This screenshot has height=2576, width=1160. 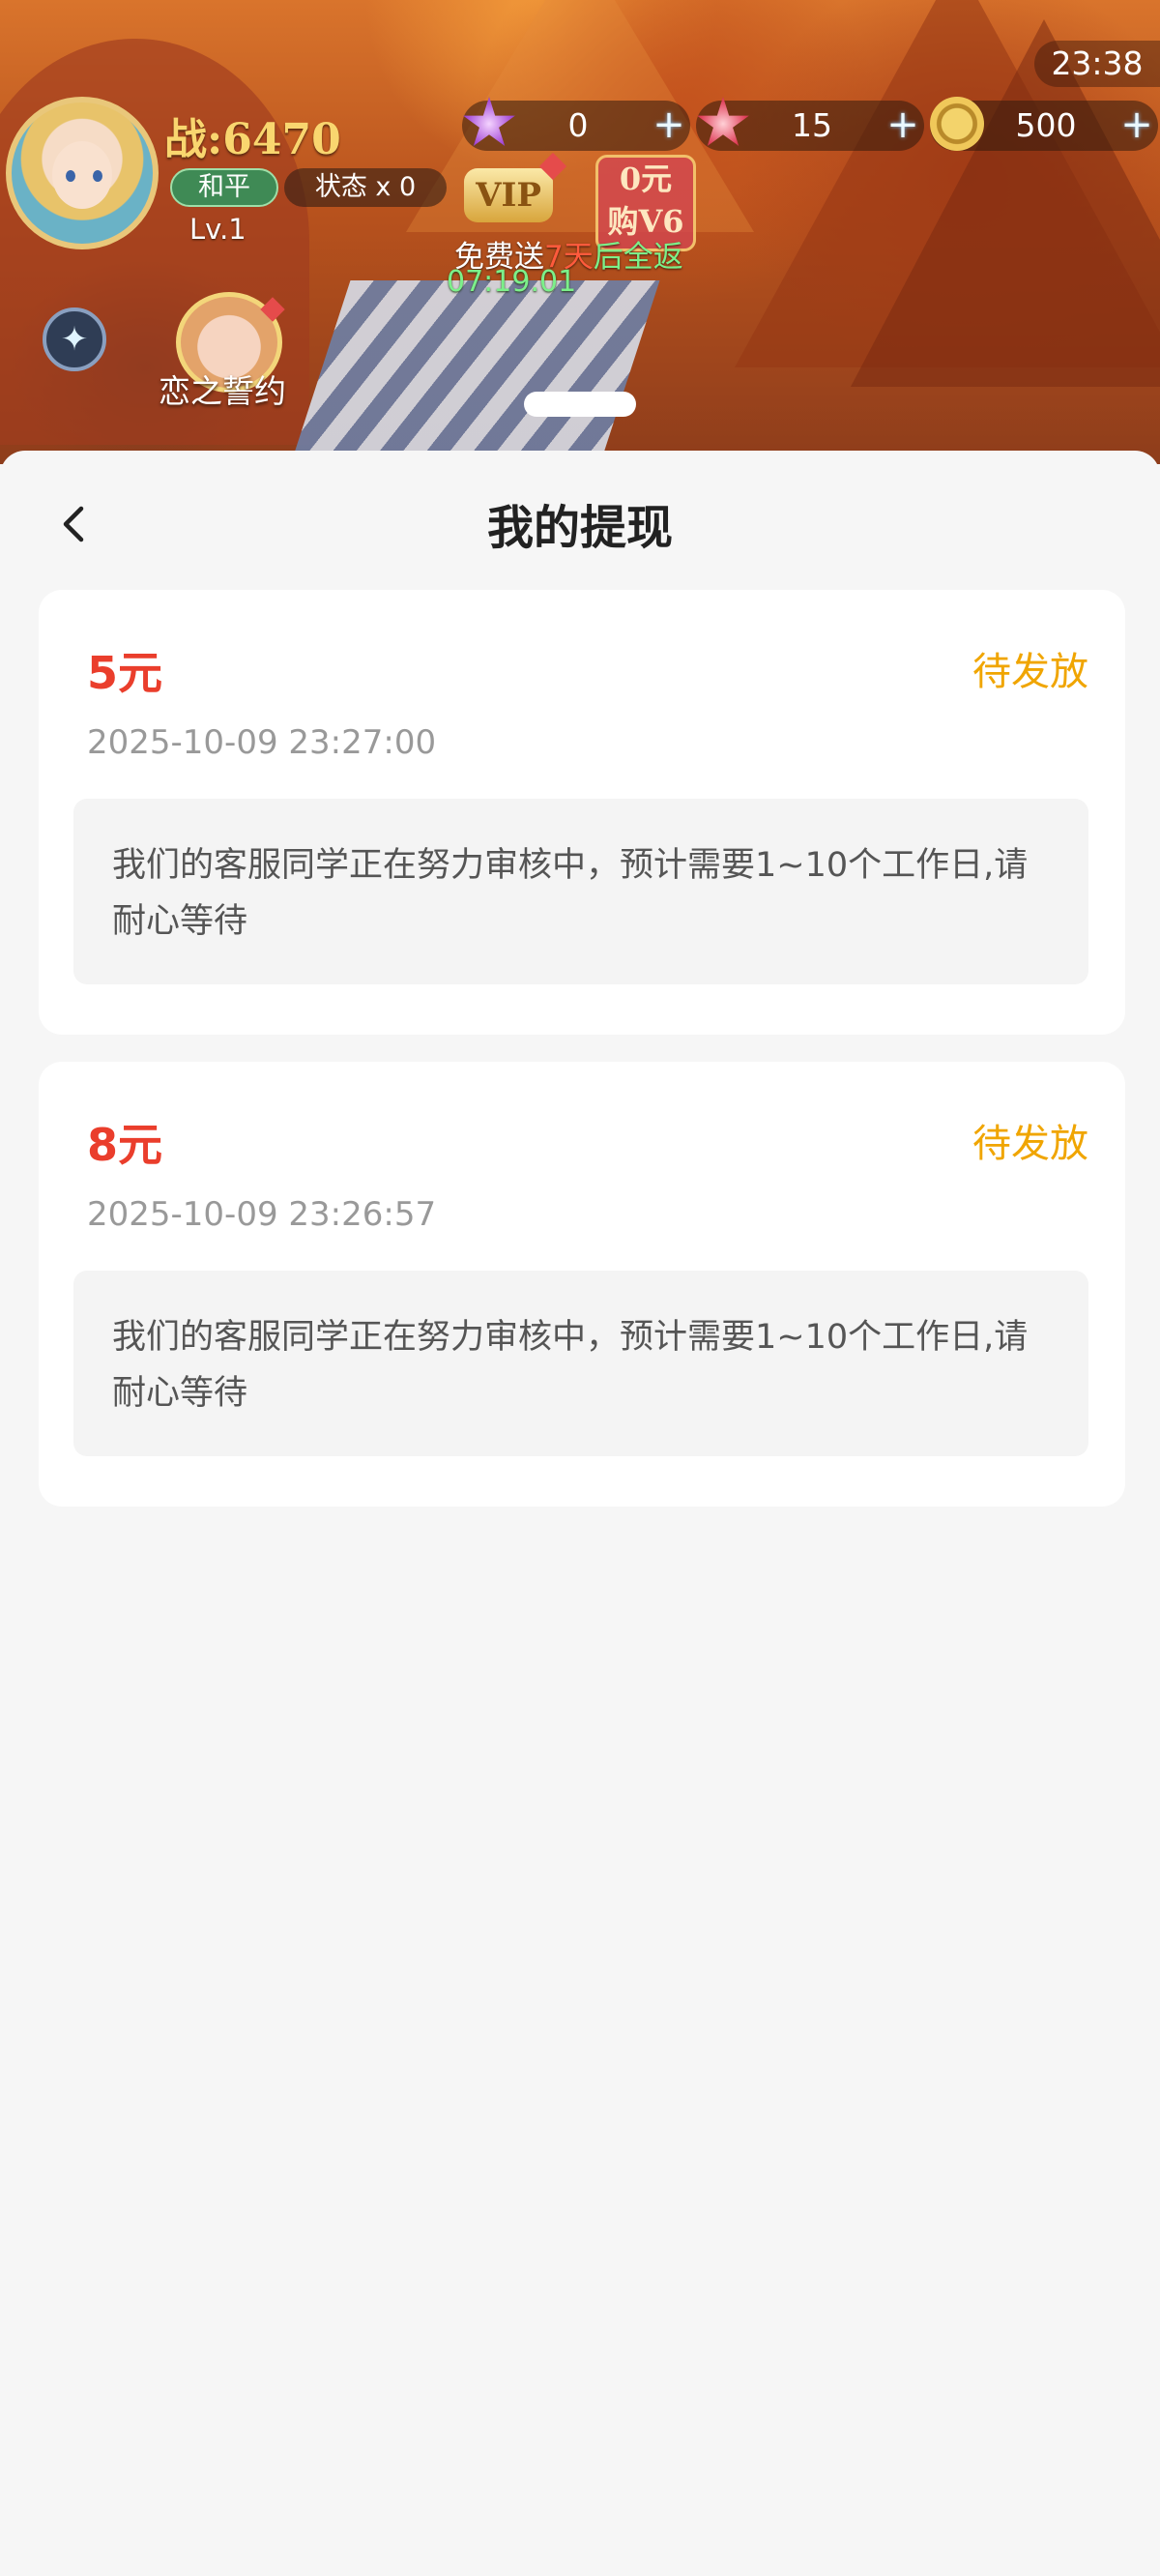 What do you see at coordinates (262, 1214) in the screenshot?
I see `withdrawal-time: 2025-10-09 23:26:57` at bounding box center [262, 1214].